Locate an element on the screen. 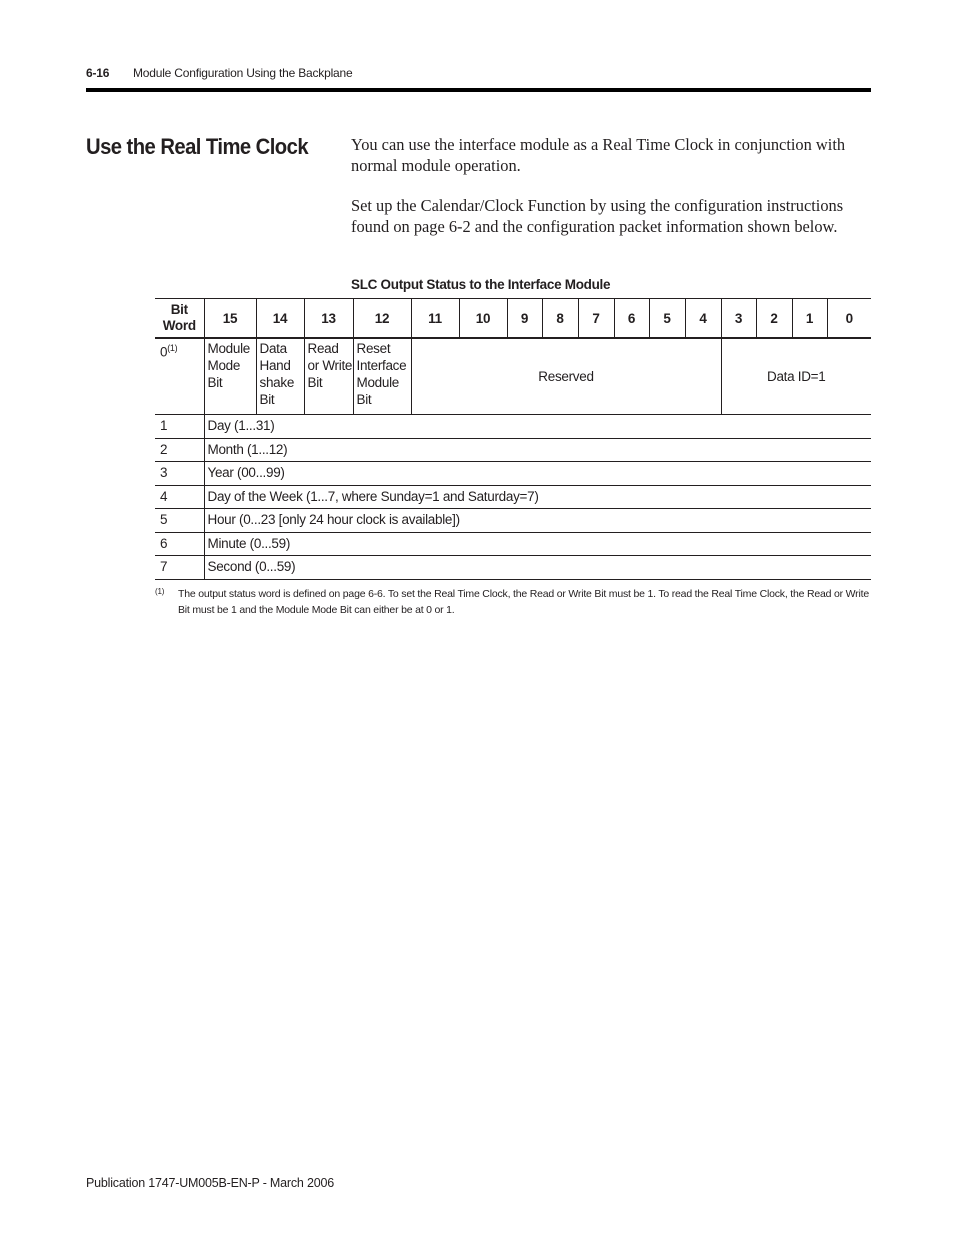  table-row: 1 Day (1...31) is located at coordinates (513, 426).